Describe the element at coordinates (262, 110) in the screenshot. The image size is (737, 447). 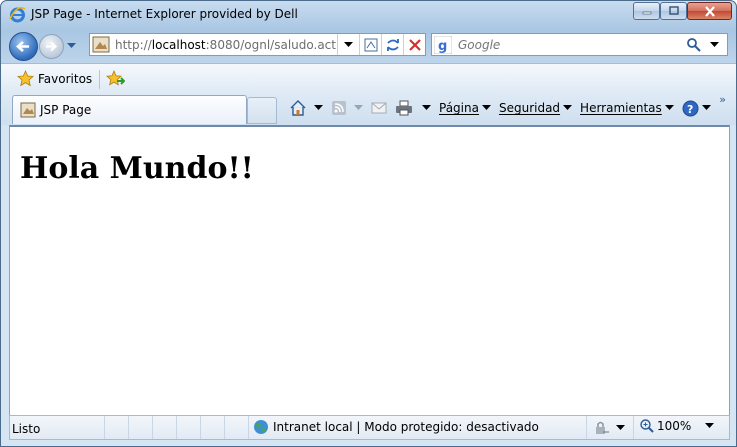
I see `new-tab-button` at that location.